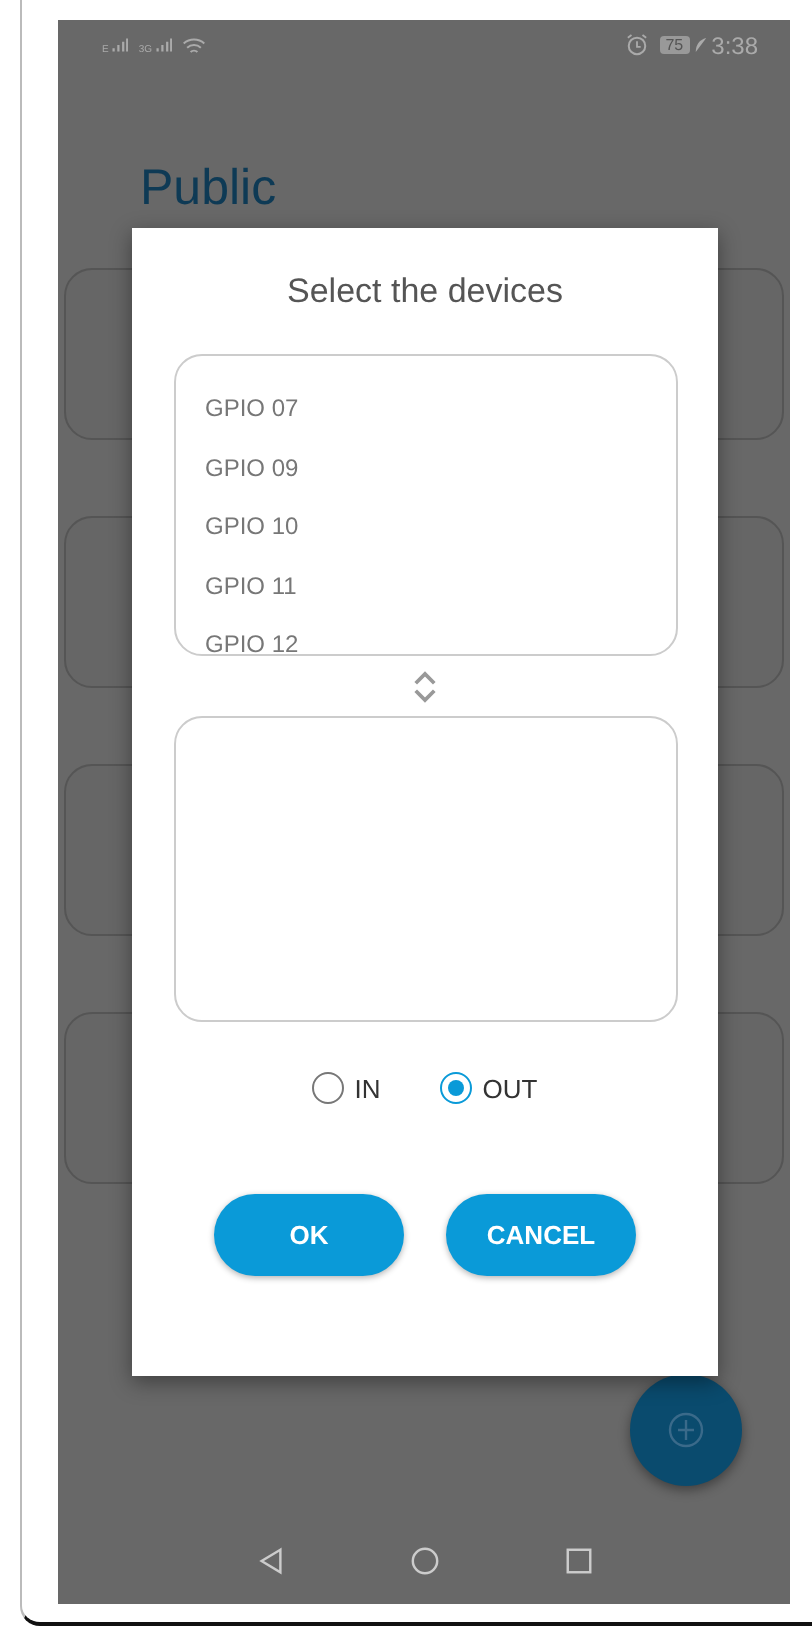  I want to click on dialog-button: CANCEL, so click(541, 1235).